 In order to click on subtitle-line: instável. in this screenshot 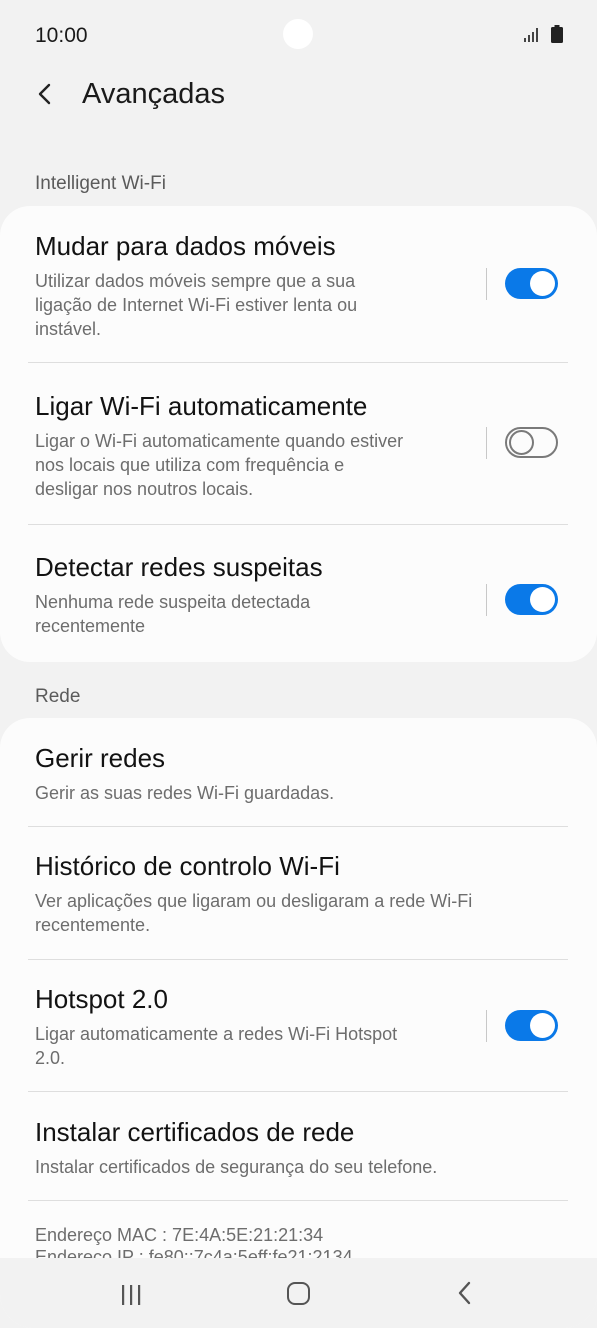, I will do `click(68, 329)`.